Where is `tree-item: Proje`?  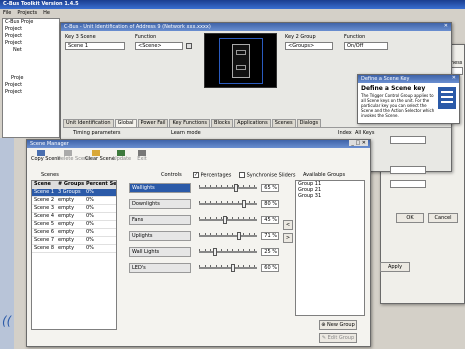
tree-item: Proje is located at coordinates (31, 78).